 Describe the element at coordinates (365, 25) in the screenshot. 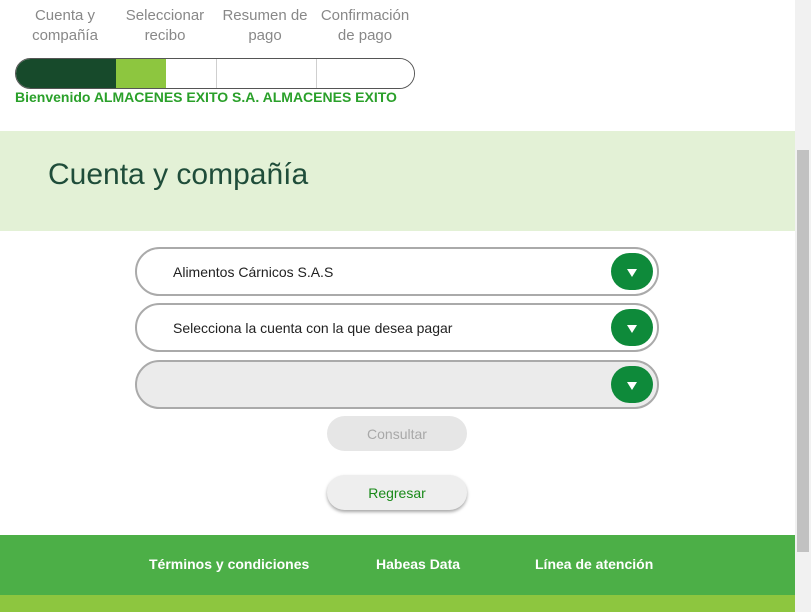

I see `step-label-confirmation: Confirmación de pago` at that location.